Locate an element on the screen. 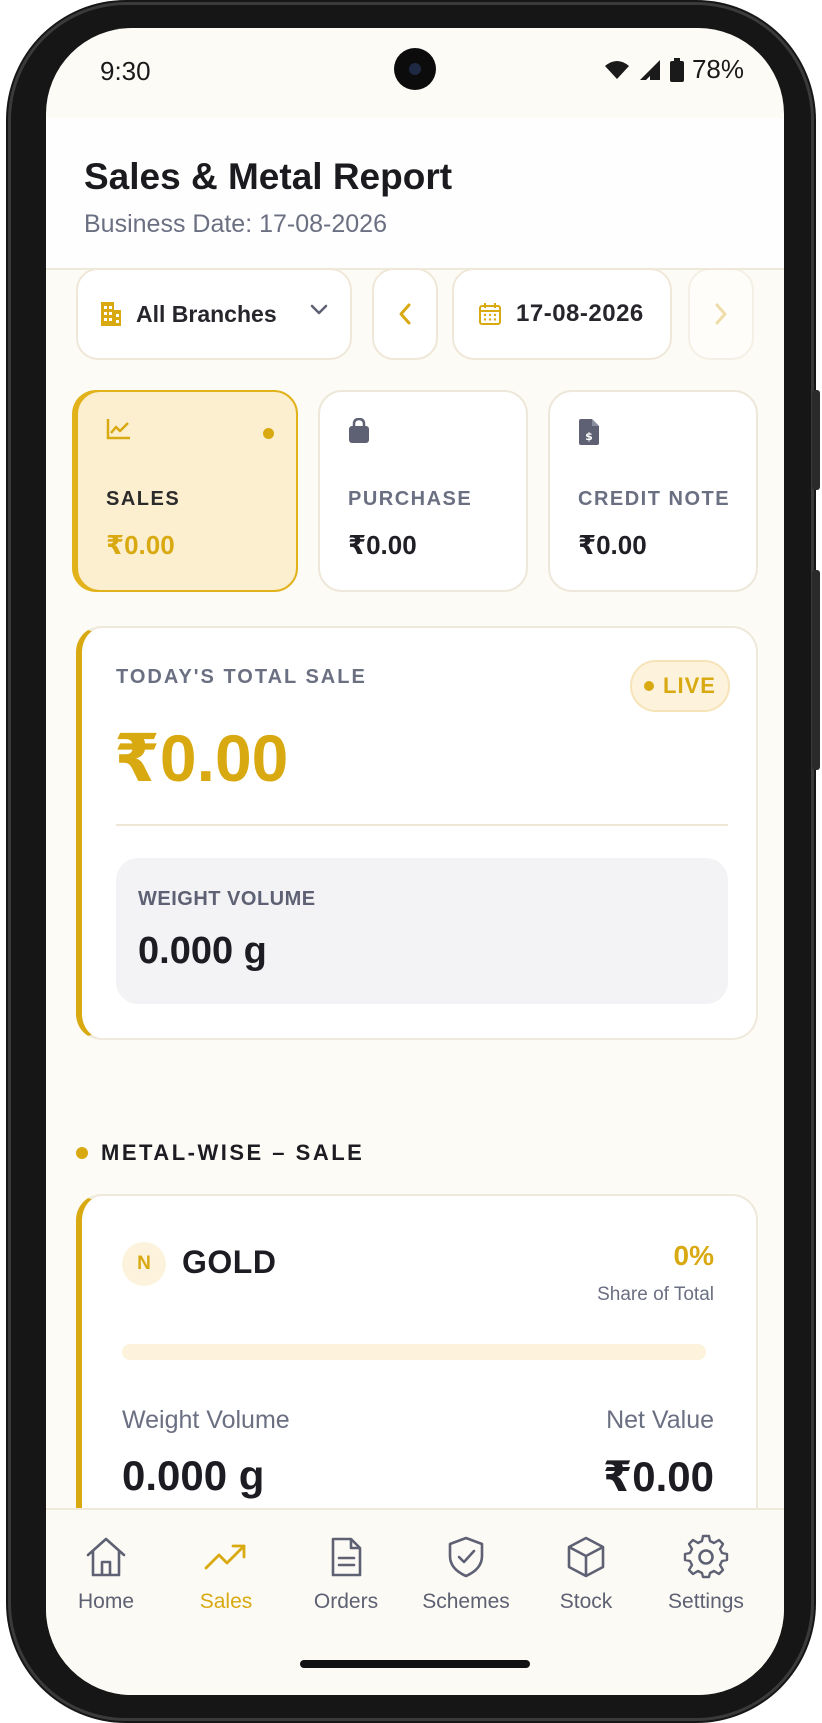 Image resolution: width=822 pixels, height=1723 pixels. chevron-left-icon is located at coordinates (405, 314).